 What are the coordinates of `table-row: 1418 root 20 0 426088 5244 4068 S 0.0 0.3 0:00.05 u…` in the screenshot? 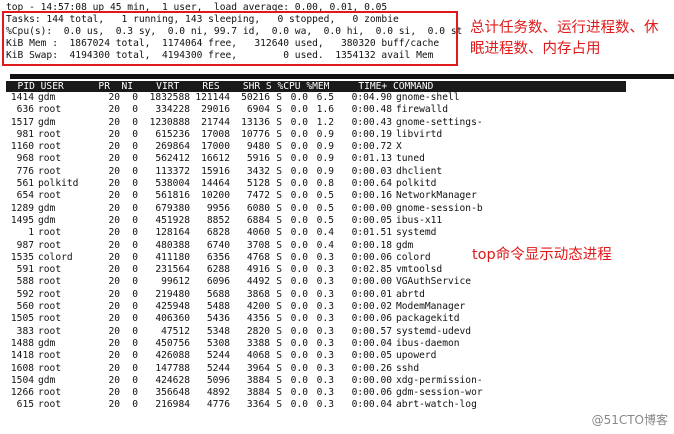 It's located at (281, 356).